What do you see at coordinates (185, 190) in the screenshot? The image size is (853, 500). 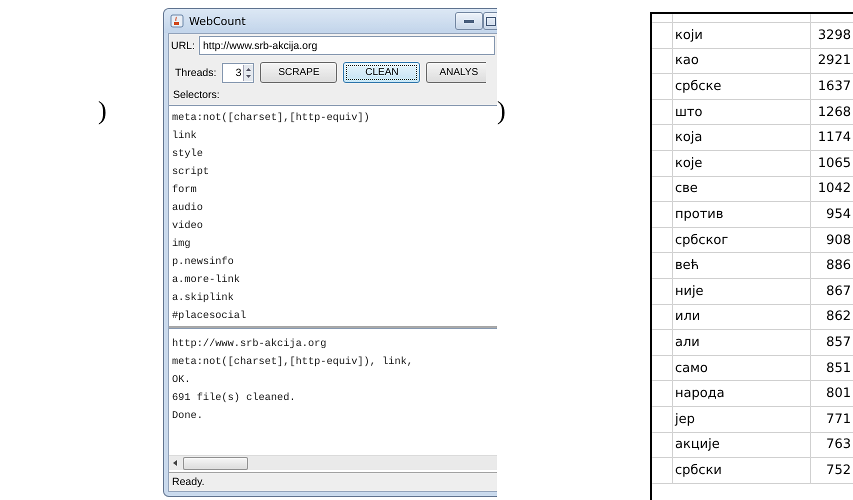 I see `selector-line: form` at bounding box center [185, 190].